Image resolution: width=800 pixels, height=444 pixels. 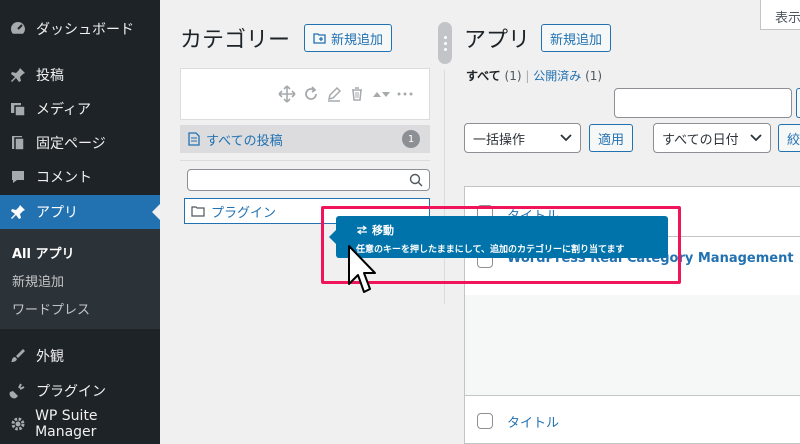 I want to click on plugin-icon, so click(x=18, y=391).